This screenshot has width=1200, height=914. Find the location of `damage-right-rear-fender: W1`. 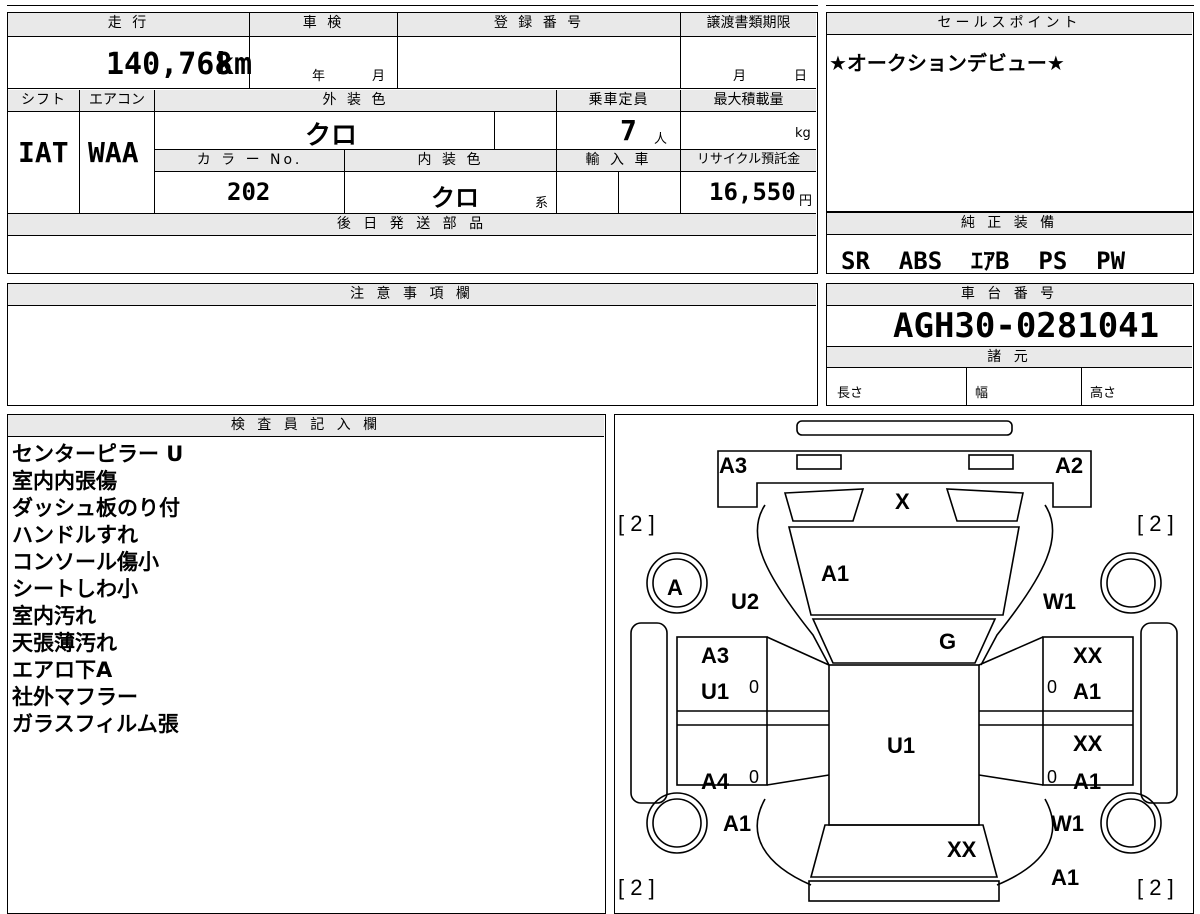

damage-right-rear-fender: W1 is located at coordinates (1067, 823).